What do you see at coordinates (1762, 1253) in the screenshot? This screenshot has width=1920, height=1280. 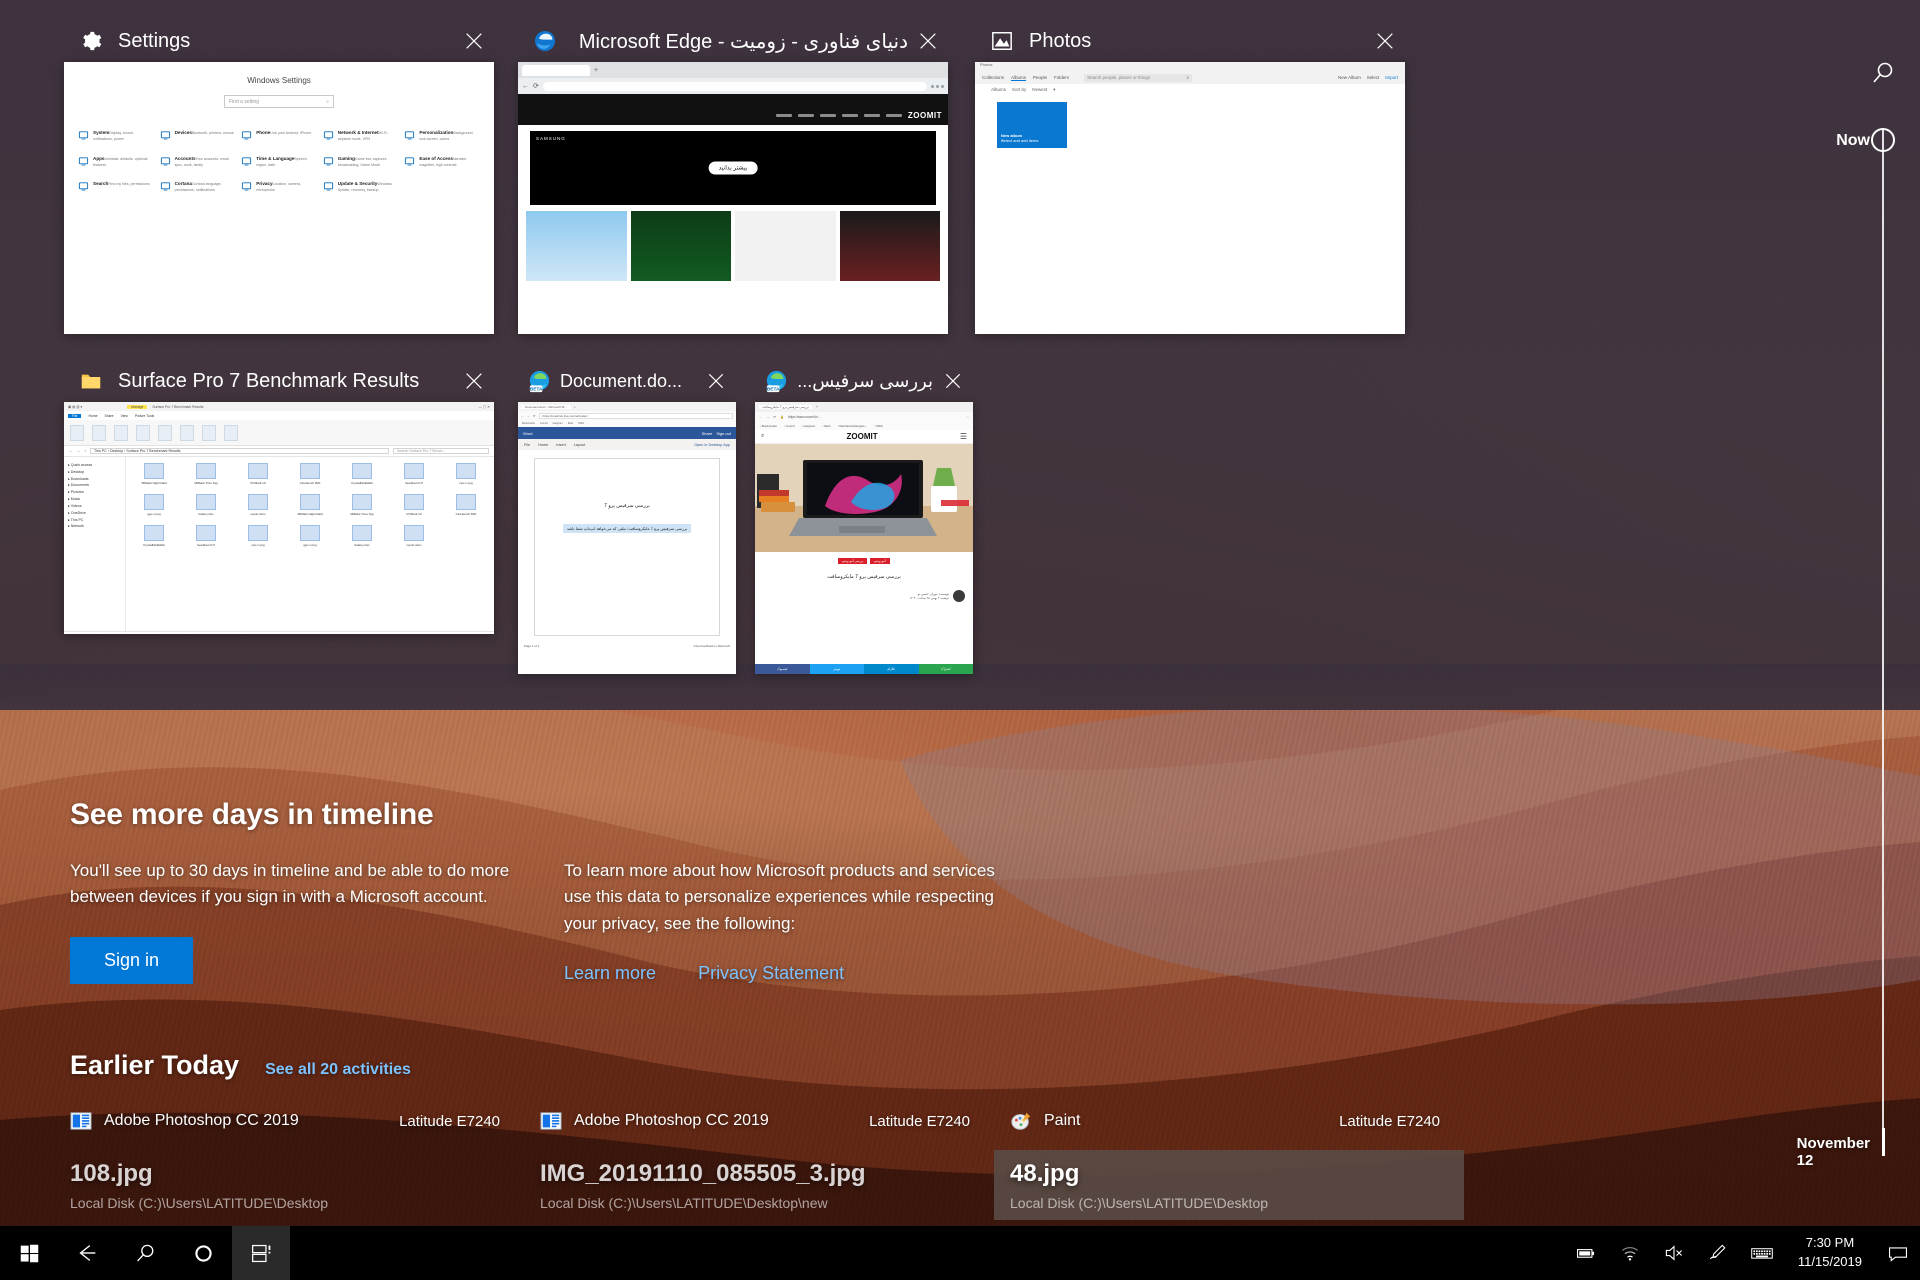 I see `touch-keyboard-icon` at bounding box center [1762, 1253].